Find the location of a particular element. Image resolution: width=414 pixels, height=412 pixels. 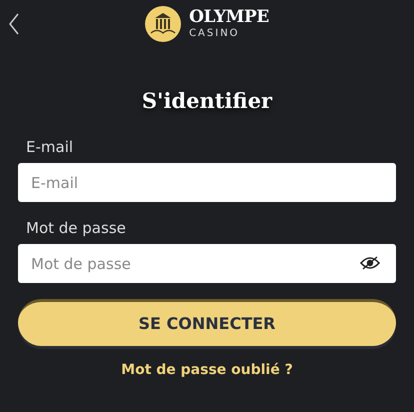

page-title: S'identifier is located at coordinates (207, 101).